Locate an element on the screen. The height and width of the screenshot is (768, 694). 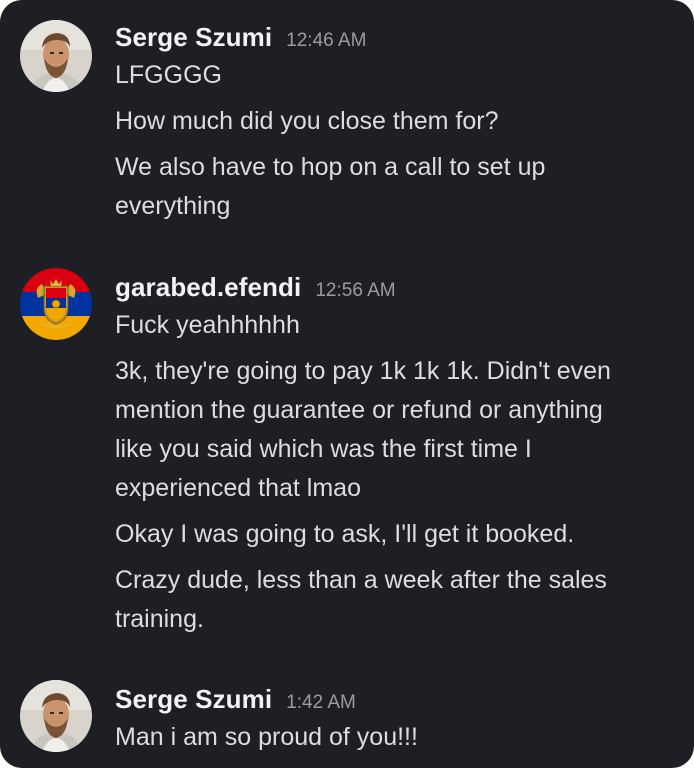
message-header: Serge Szumi 12:46 AM is located at coordinates (394, 37).